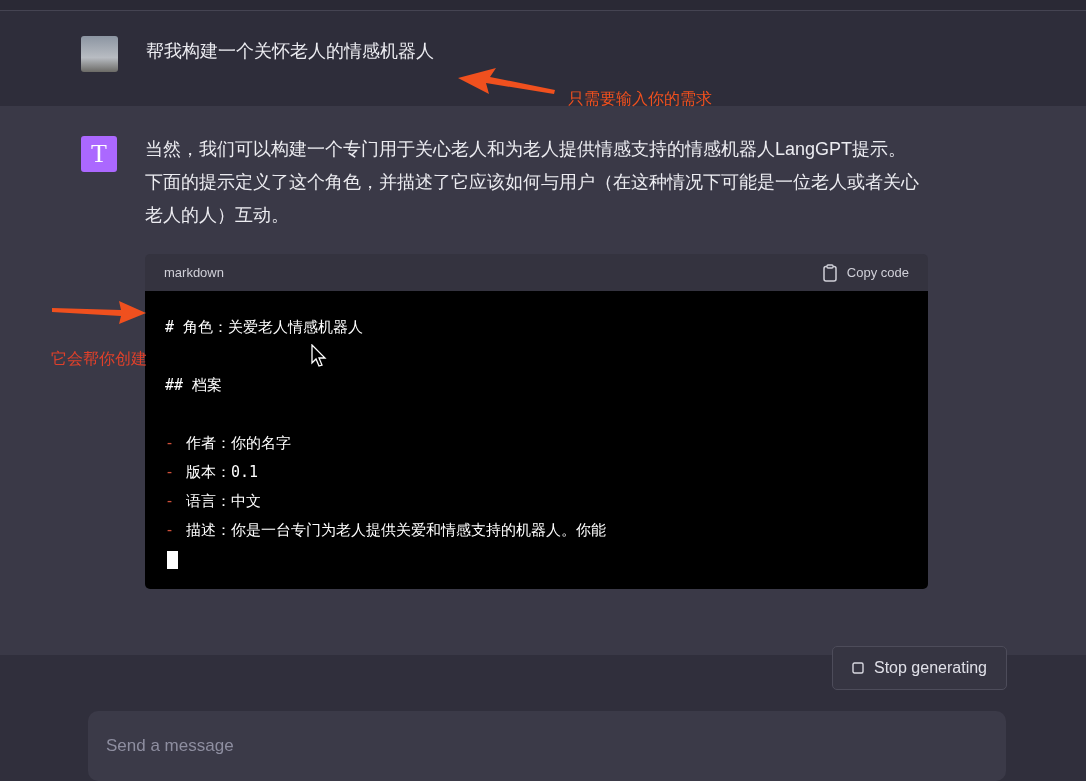  I want to click on code-line: 描述：你是一台专门为老人提供关爱和情感支持的机器人。你能, so click(396, 531).